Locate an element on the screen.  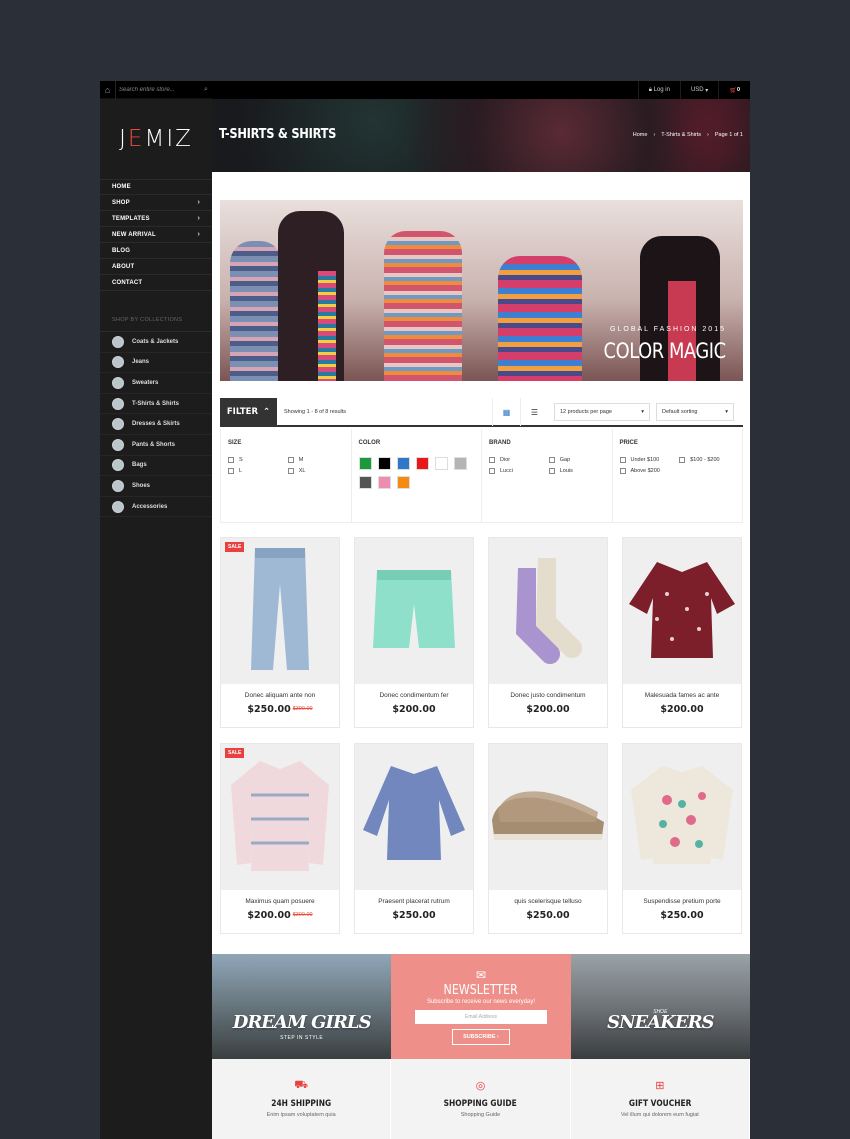
product-name: Donec justo condimentum is located at coordinates (548, 695).